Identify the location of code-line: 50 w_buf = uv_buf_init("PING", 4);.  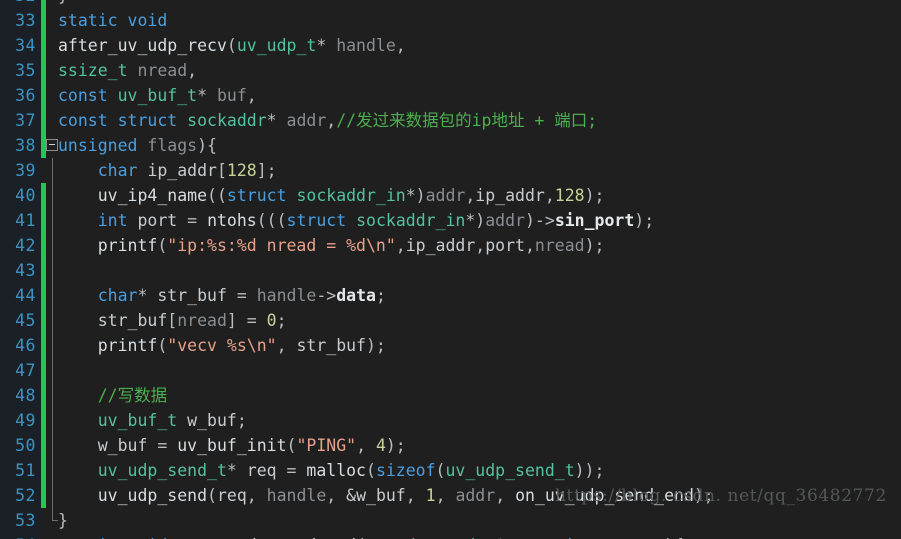
(450, 445).